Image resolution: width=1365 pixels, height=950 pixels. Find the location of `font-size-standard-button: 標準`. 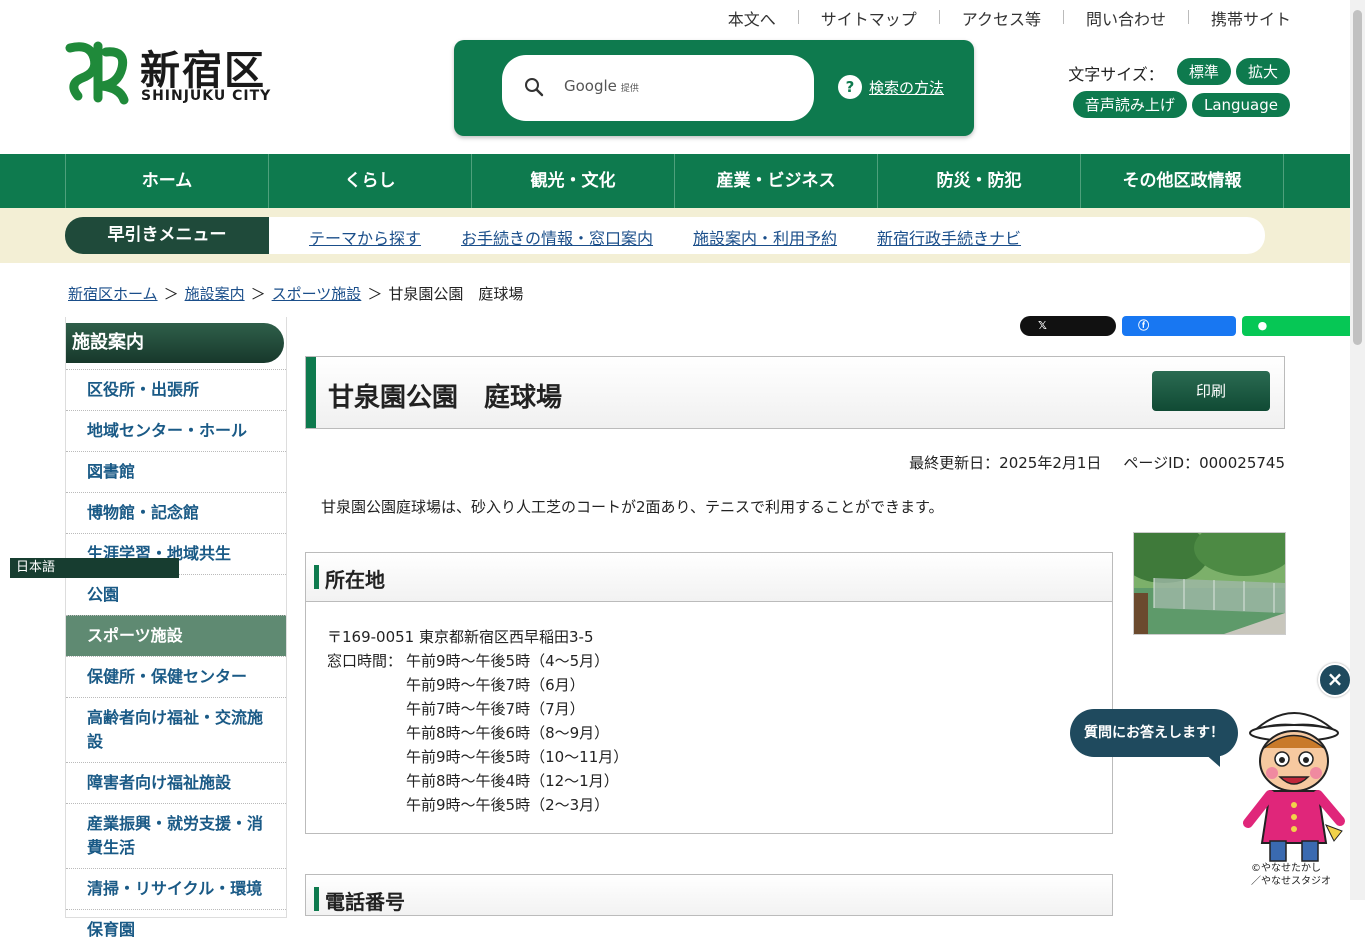

font-size-standard-button: 標準 is located at coordinates (1203, 71).